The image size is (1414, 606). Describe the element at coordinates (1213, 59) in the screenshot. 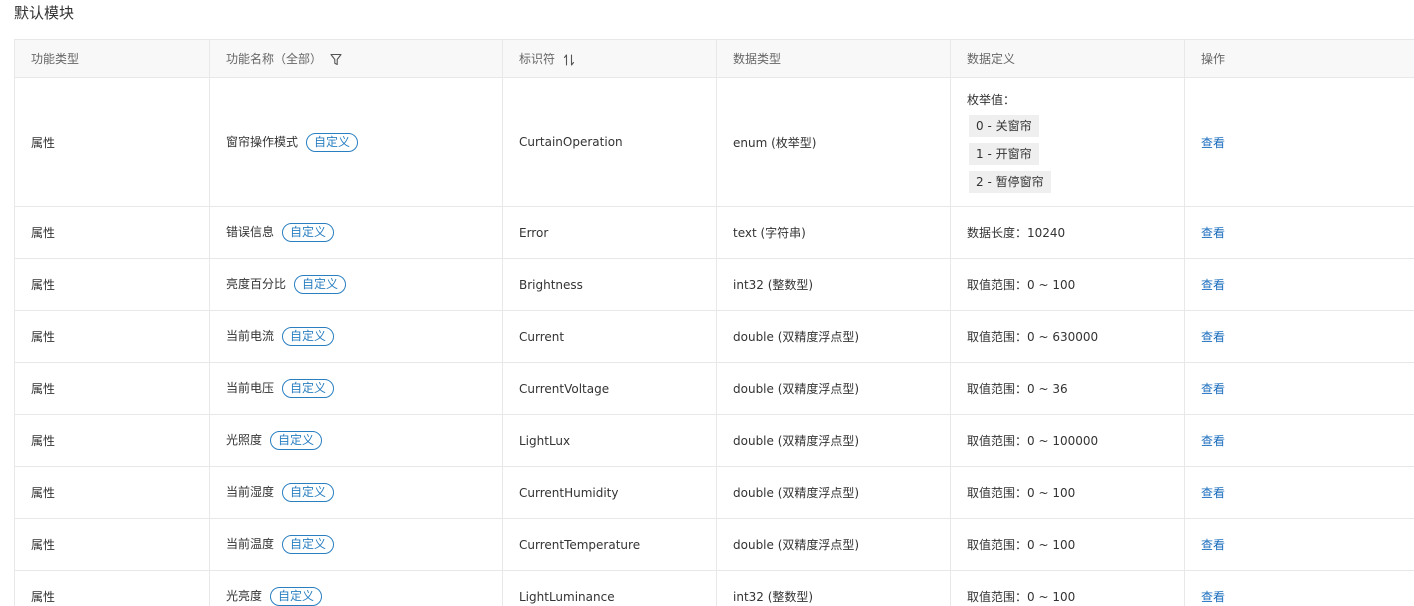

I see `header-action-label: 操作` at that location.